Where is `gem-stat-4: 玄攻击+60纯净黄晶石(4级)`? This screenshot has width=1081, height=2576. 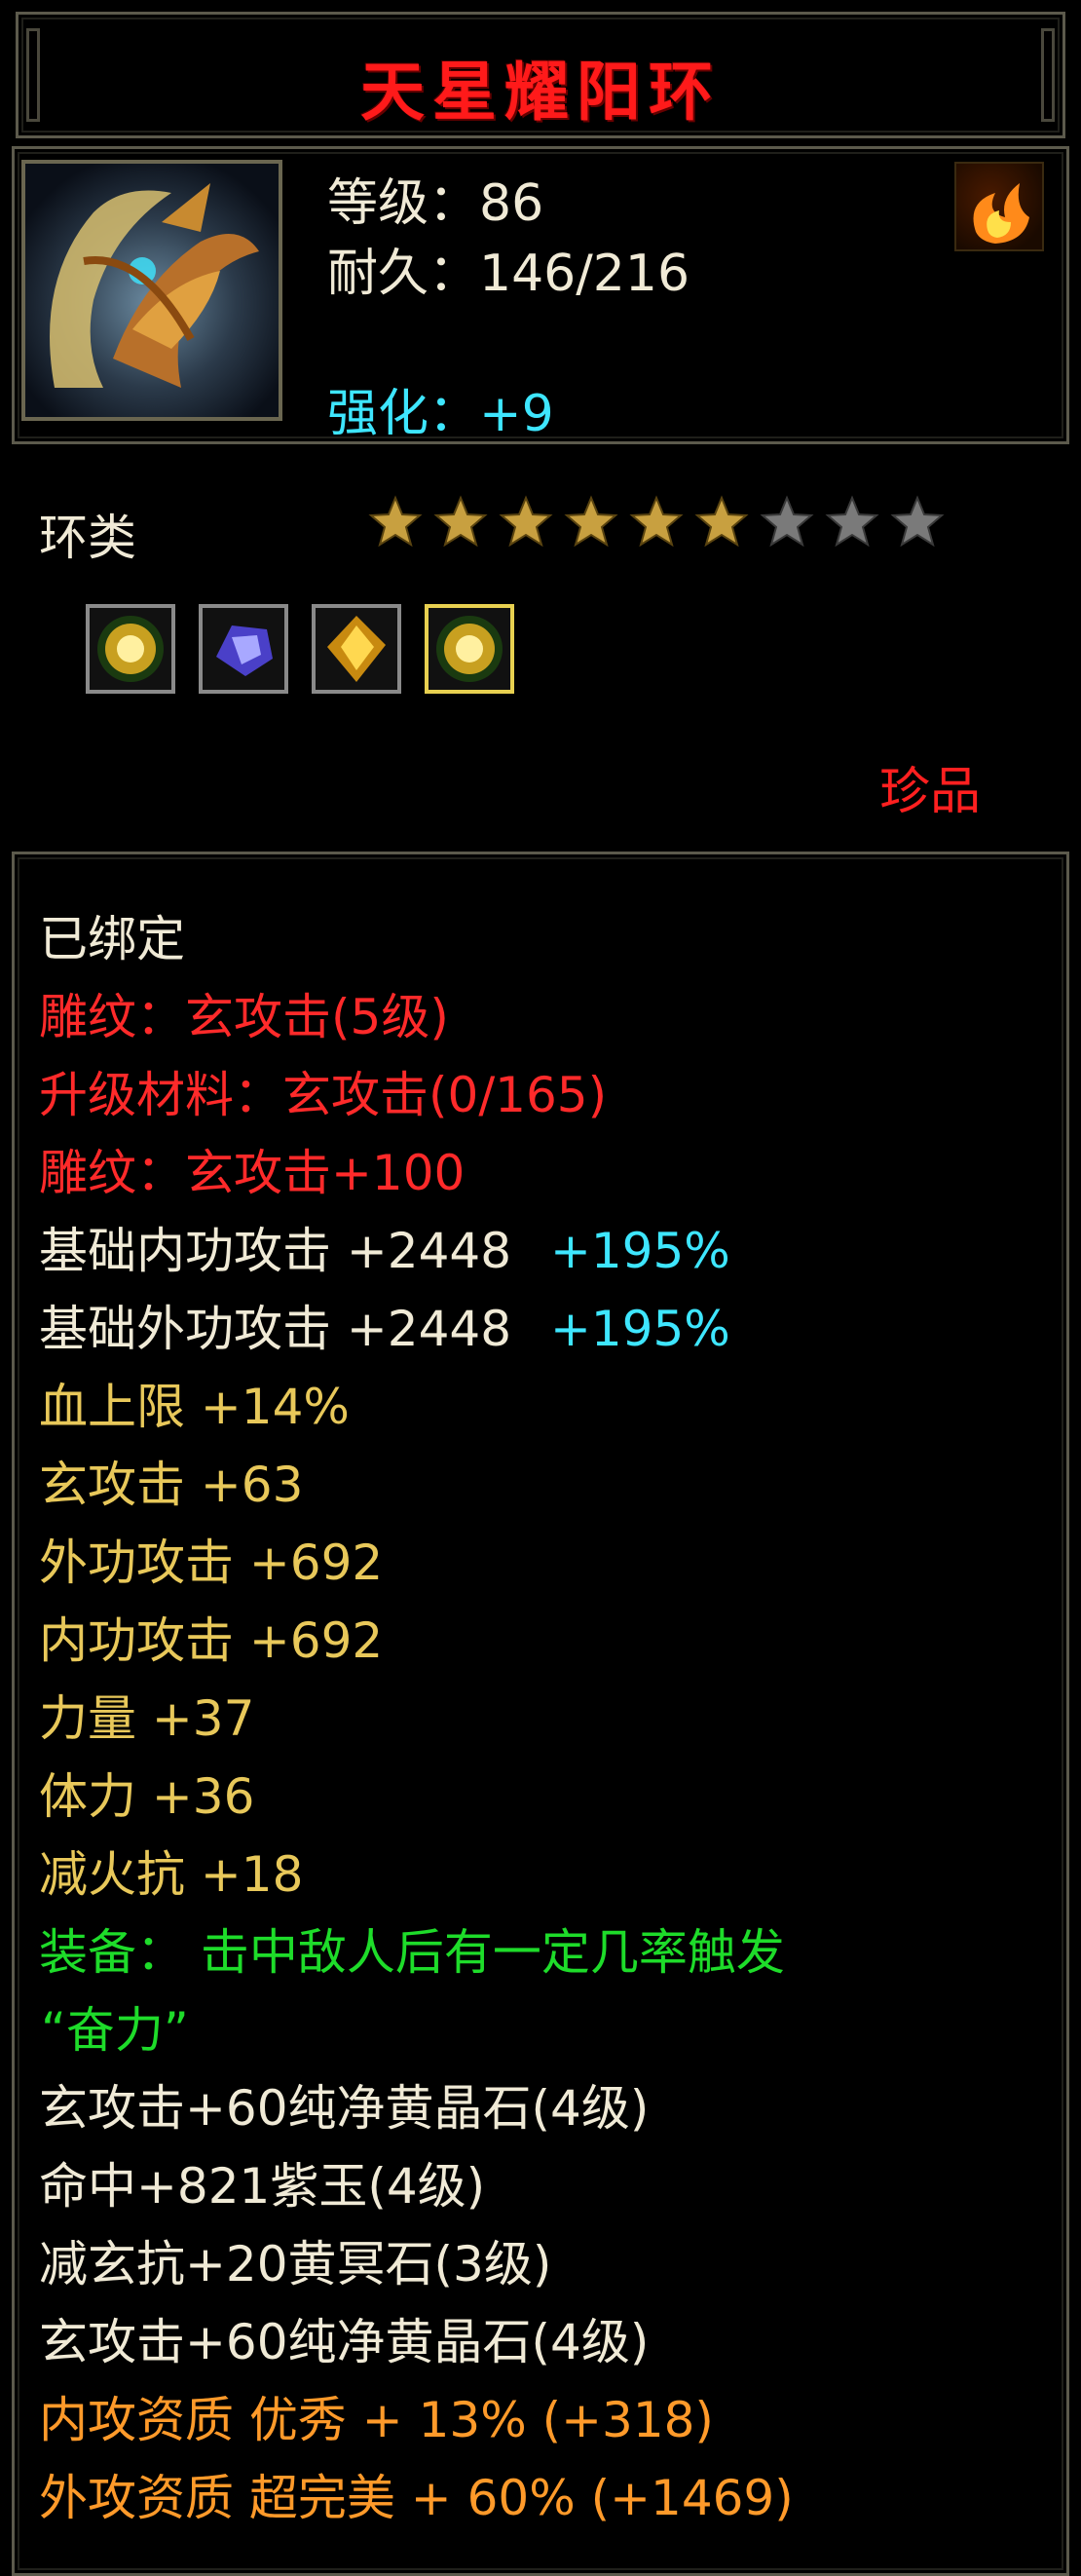 gem-stat-4: 玄攻击+60纯净黄晶石(4级) is located at coordinates (345, 2342).